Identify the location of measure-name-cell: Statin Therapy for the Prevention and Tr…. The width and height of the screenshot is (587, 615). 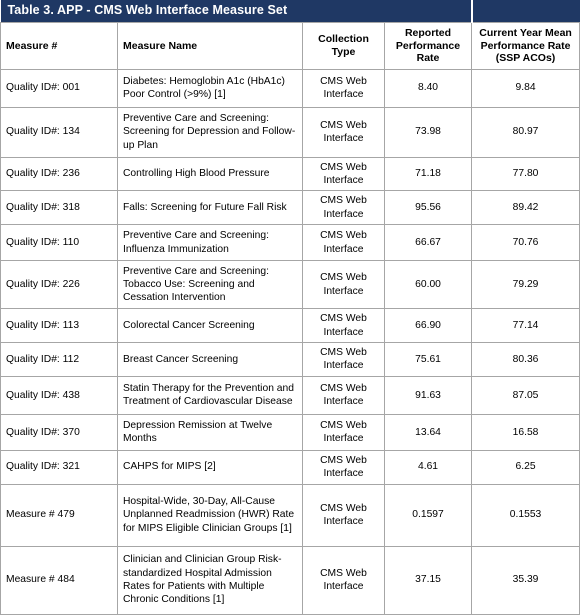
(210, 395).